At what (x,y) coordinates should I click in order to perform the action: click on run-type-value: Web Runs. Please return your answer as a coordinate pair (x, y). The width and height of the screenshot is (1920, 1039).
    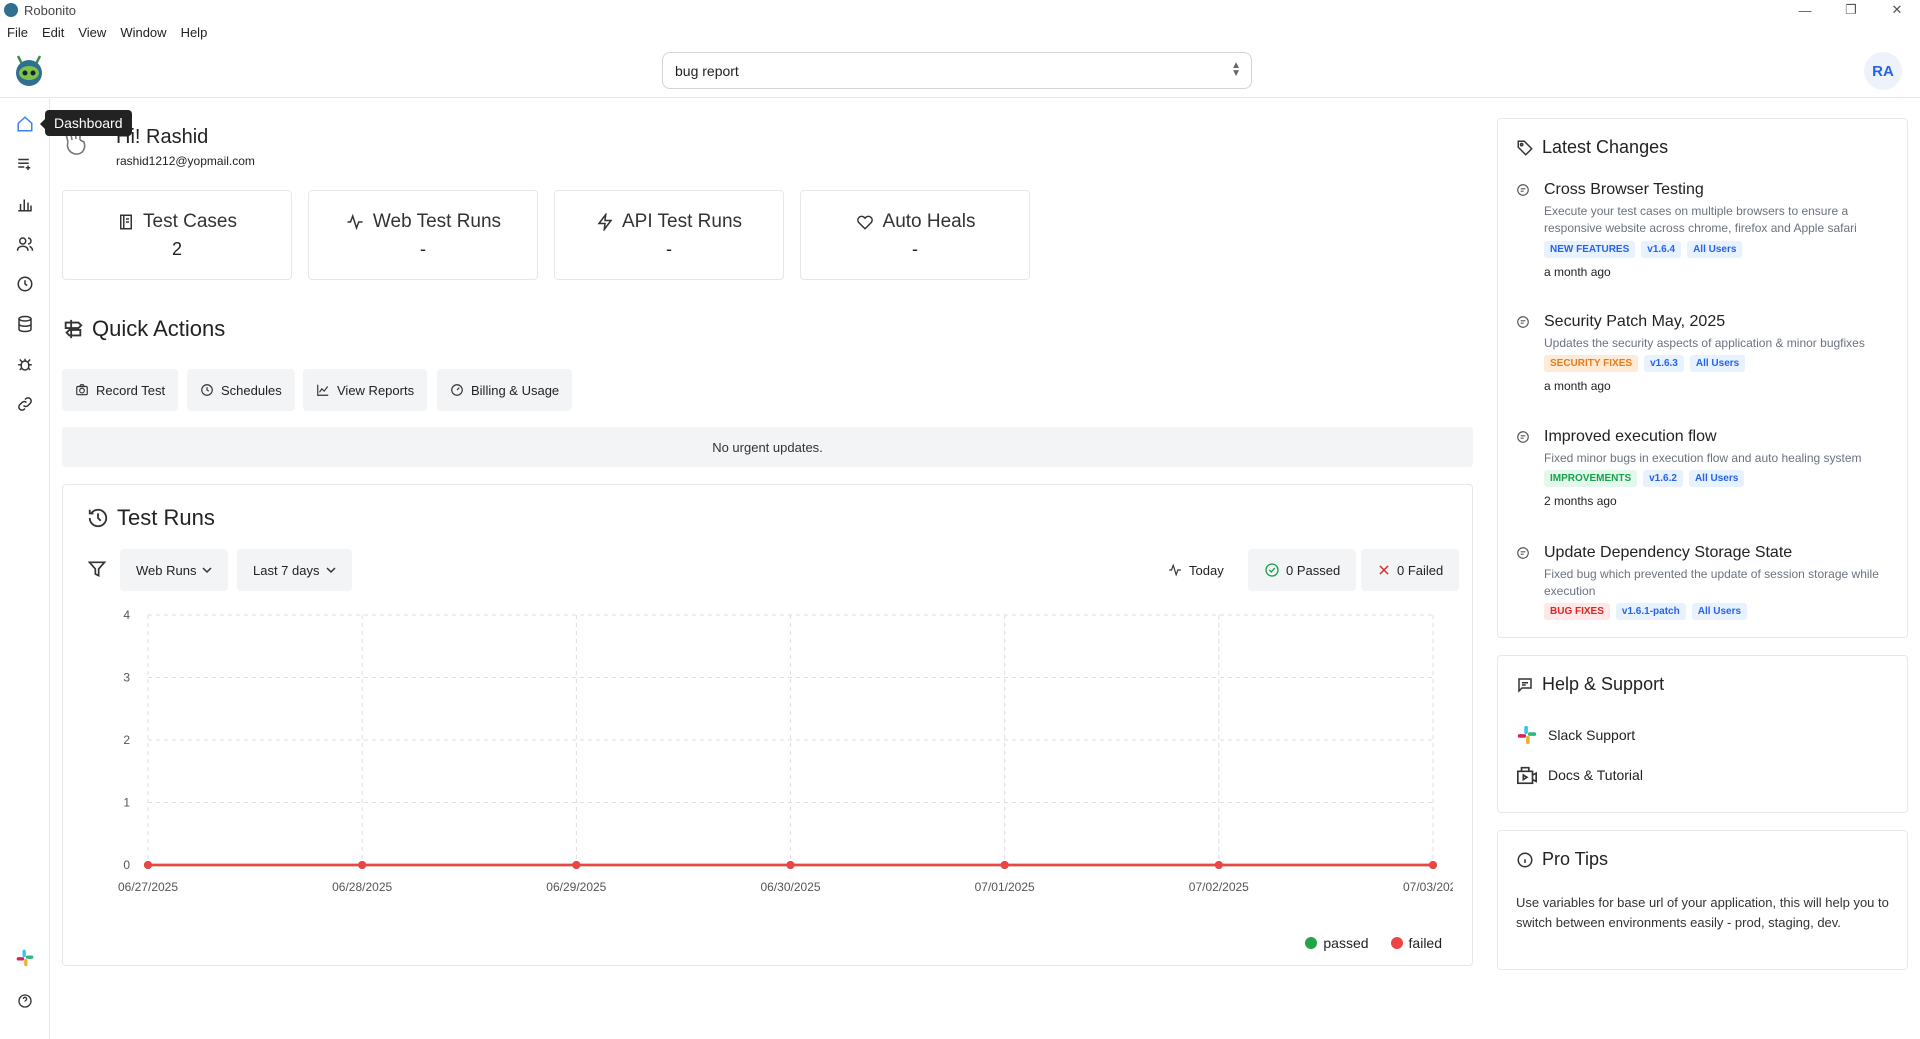
    Looking at the image, I should click on (166, 570).